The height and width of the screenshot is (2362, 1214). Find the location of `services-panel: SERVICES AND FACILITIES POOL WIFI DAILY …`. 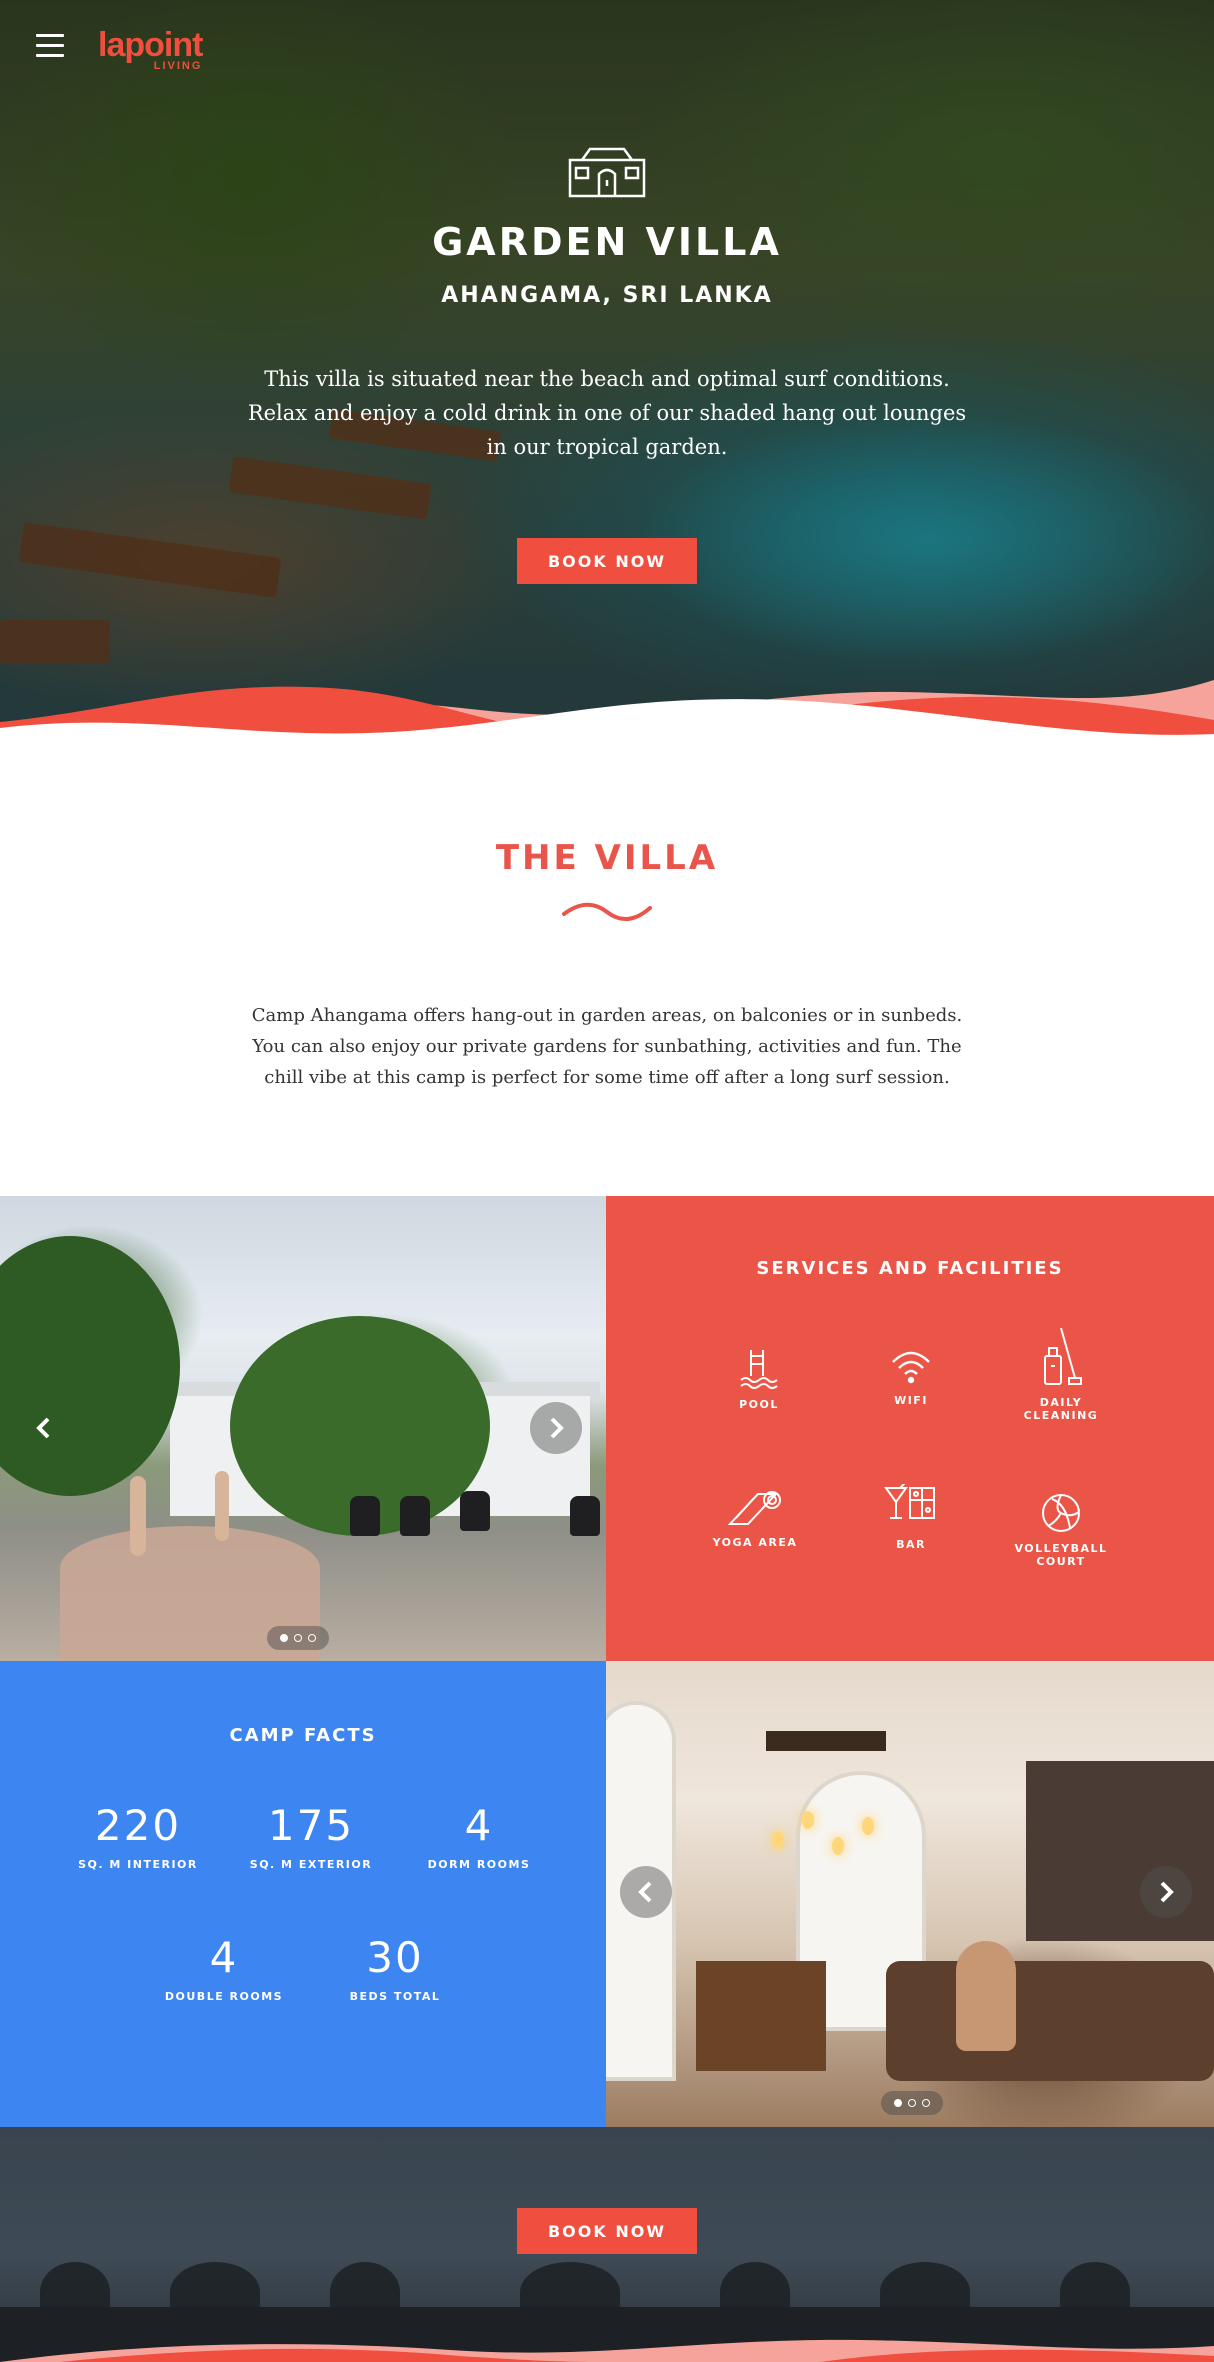

services-panel: SERVICES AND FACILITIES POOL WIFI DAILY … is located at coordinates (910, 1428).